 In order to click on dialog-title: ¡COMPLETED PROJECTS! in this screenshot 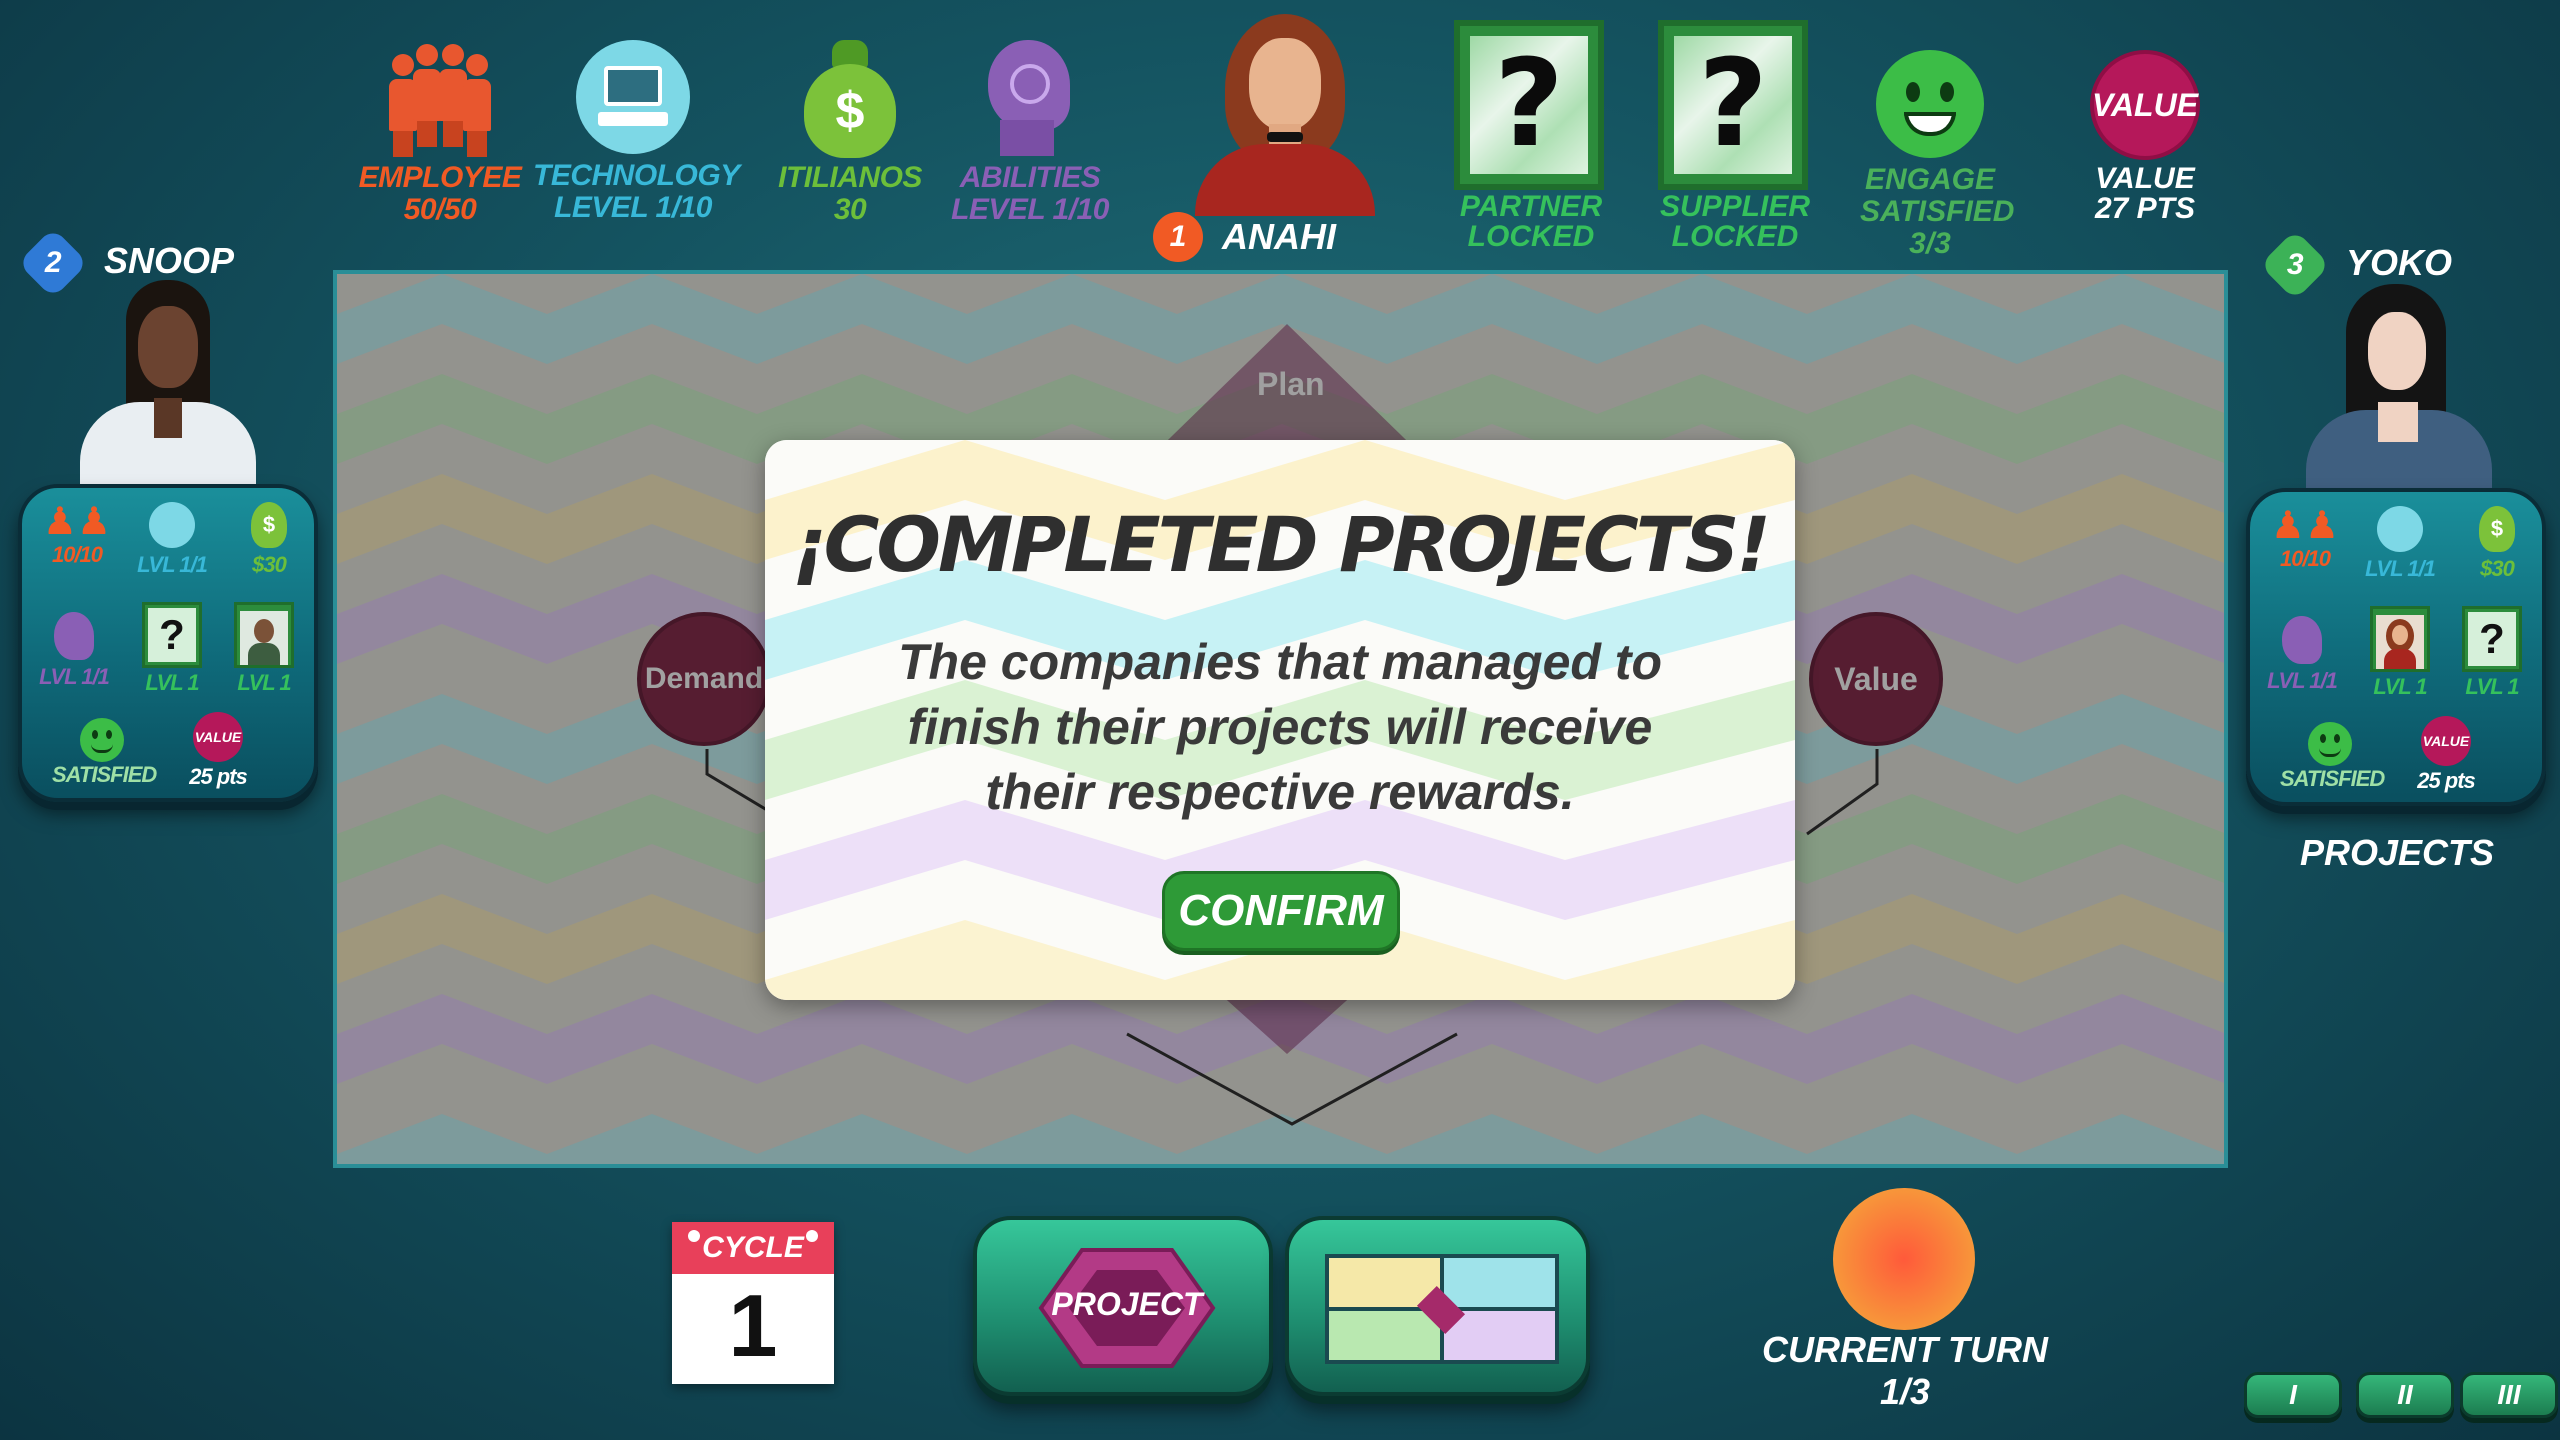, I will do `click(1281, 544)`.